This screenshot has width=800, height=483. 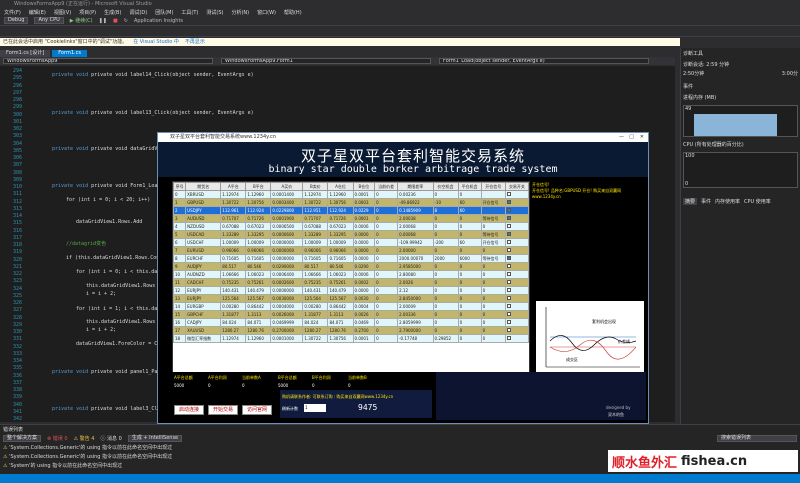 What do you see at coordinates (233, 210) in the screenshot?
I see `table-cell: 112.961` at bounding box center [233, 210].